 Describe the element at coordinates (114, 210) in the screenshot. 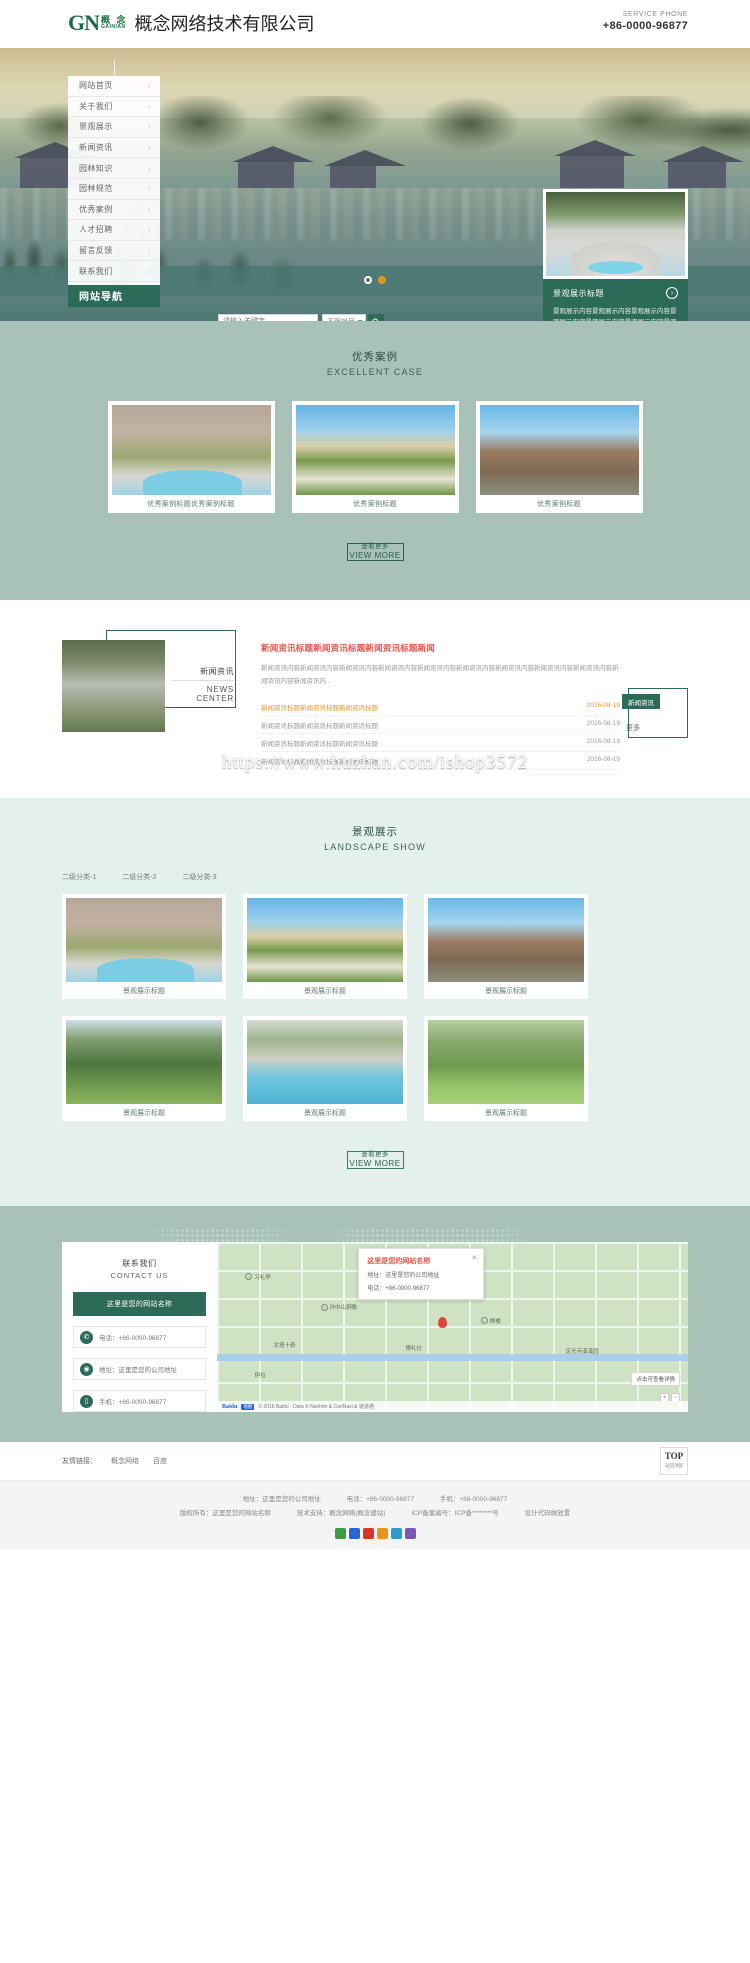

I see `nav-item-cases: 优秀案例 ›` at that location.